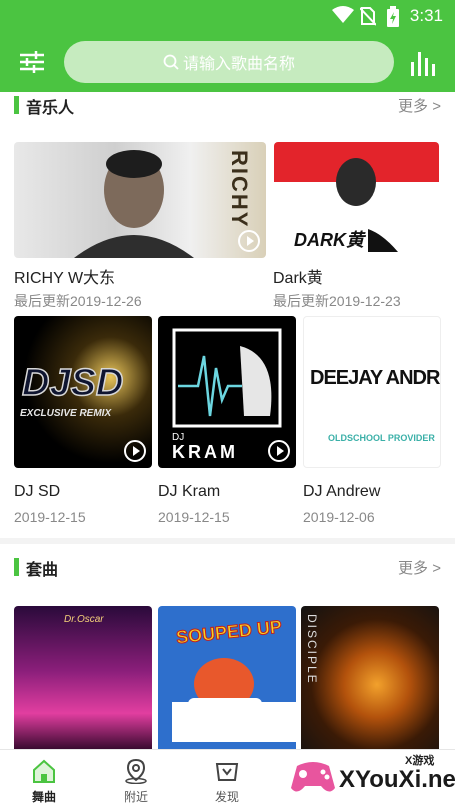 The width and height of the screenshot is (455, 808). Describe the element at coordinates (136, 771) in the screenshot. I see `location-icon` at that location.